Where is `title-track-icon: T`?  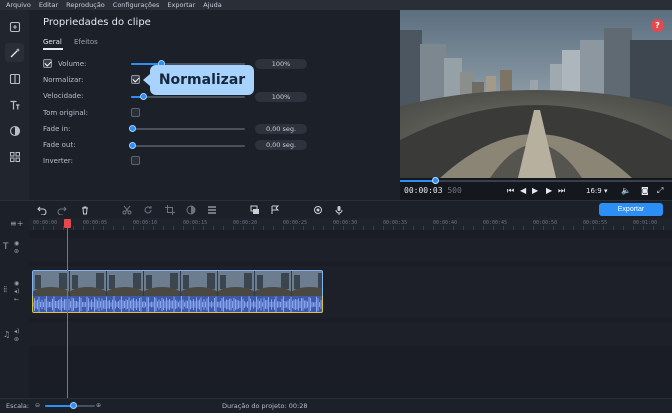 title-track-icon: T is located at coordinates (6, 247).